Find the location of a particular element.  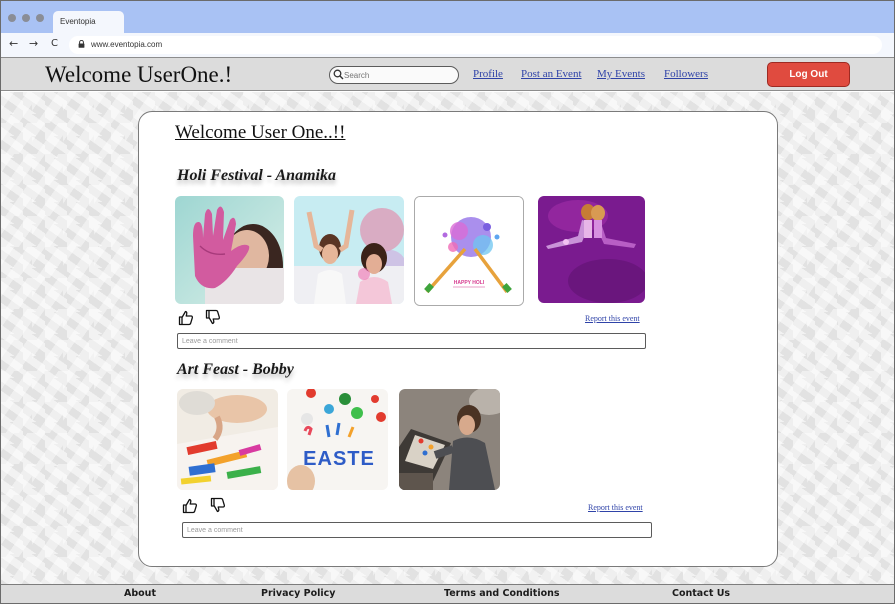

holi-hand-photo is located at coordinates (229, 250).